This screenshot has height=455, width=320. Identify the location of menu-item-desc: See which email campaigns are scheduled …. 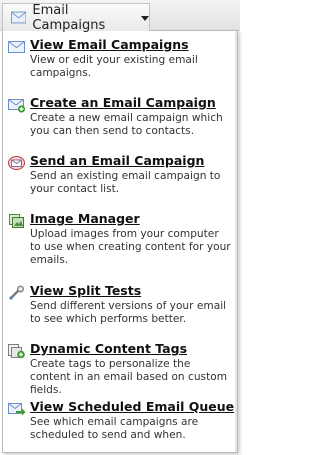
(114, 428).